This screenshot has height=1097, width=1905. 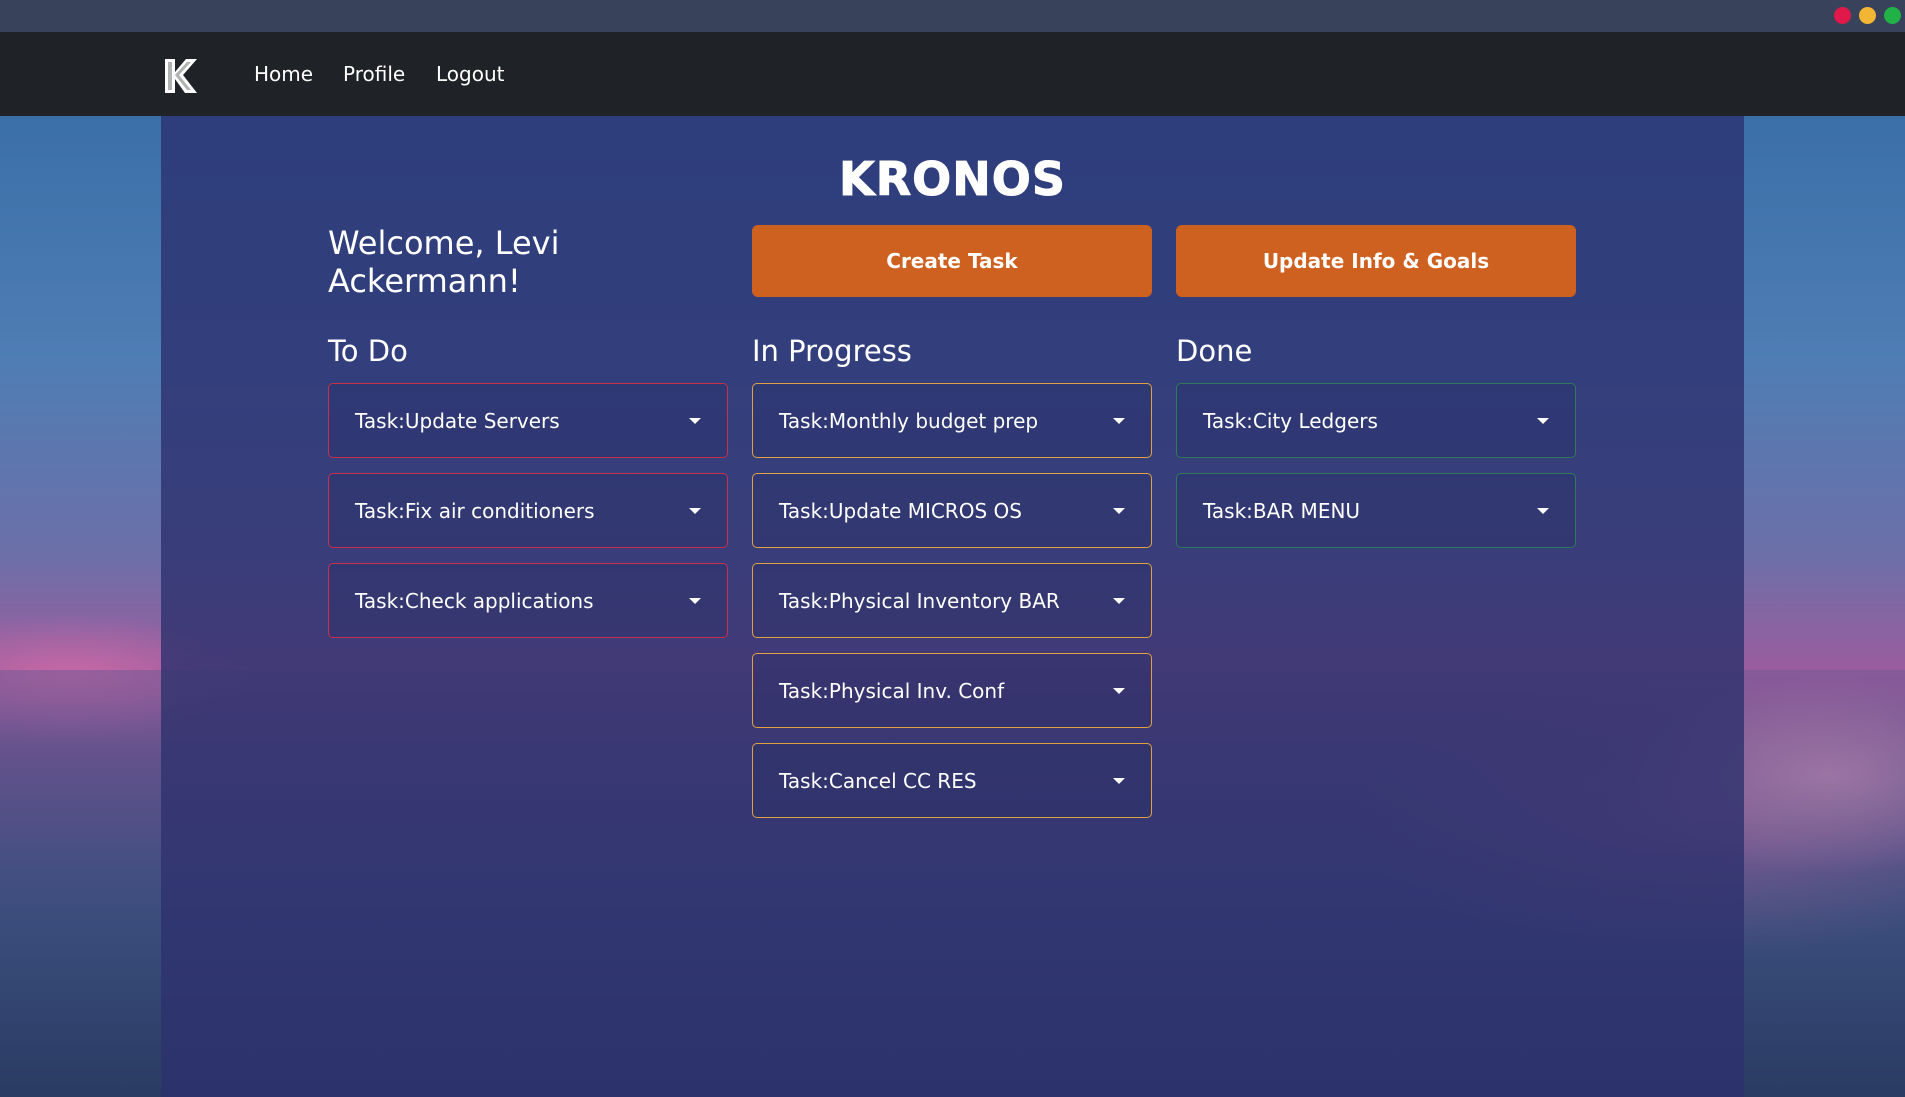 I want to click on task-dropdown: Task:Monthly budget prep, so click(x=952, y=420).